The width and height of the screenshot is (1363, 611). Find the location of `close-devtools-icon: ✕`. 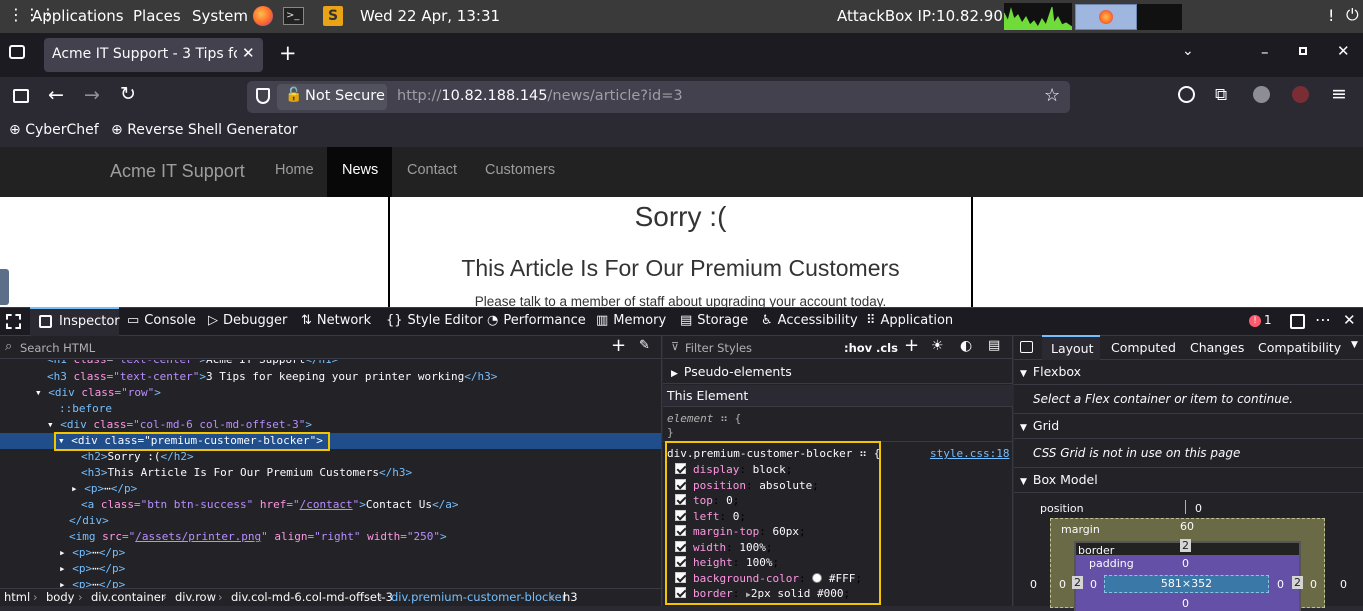

close-devtools-icon: ✕ is located at coordinates (1349, 320).